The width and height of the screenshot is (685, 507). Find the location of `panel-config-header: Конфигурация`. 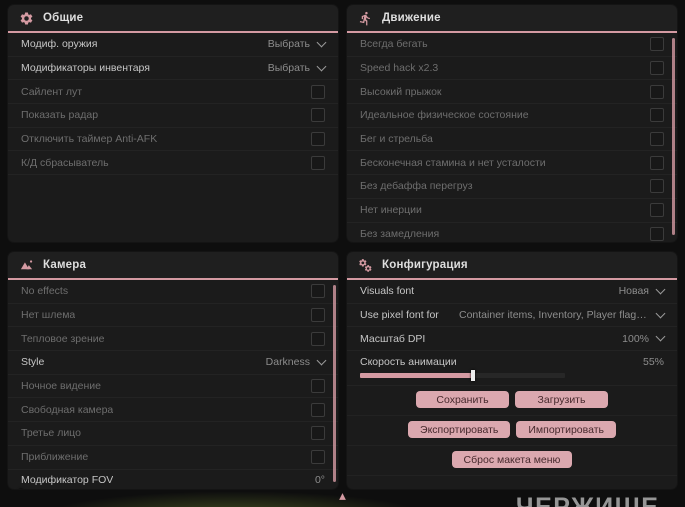

panel-config-header: Конфигурация is located at coordinates (512, 266).